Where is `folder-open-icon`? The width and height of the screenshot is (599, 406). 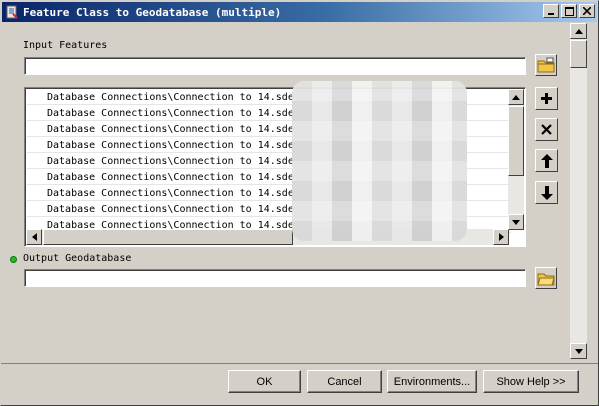
folder-open-icon is located at coordinates (546, 279).